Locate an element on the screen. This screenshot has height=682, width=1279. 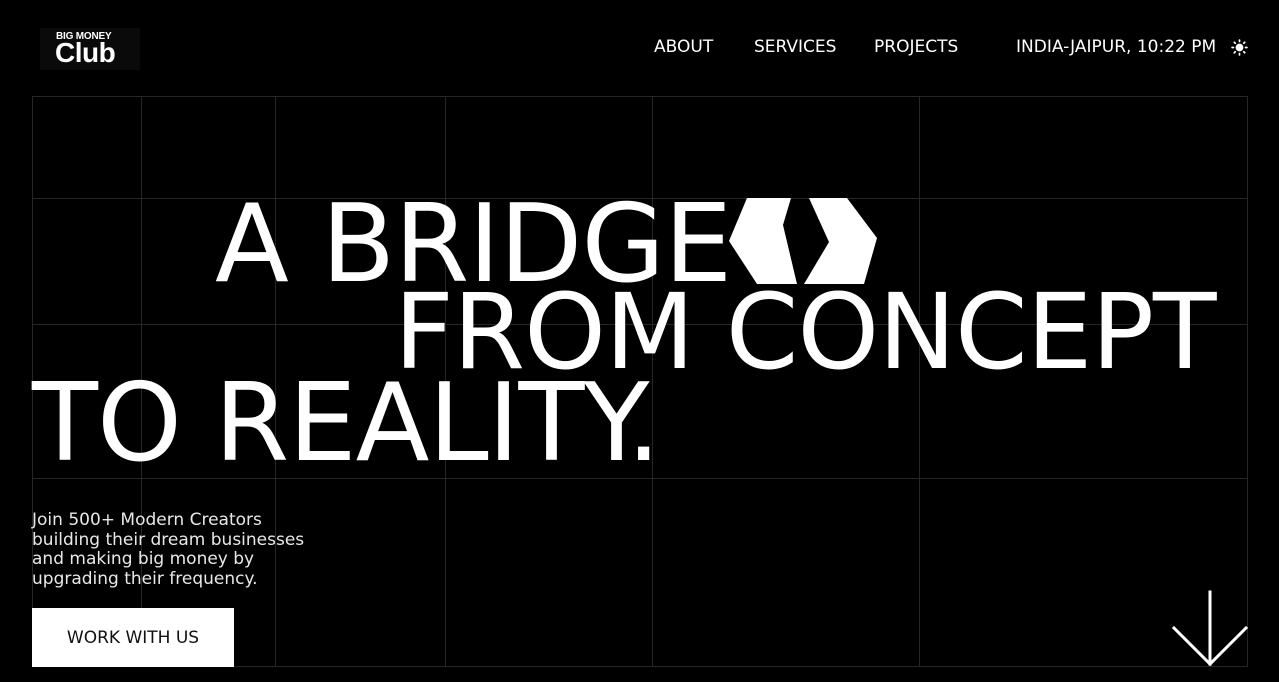
nav-services: SERVICES is located at coordinates (795, 47).